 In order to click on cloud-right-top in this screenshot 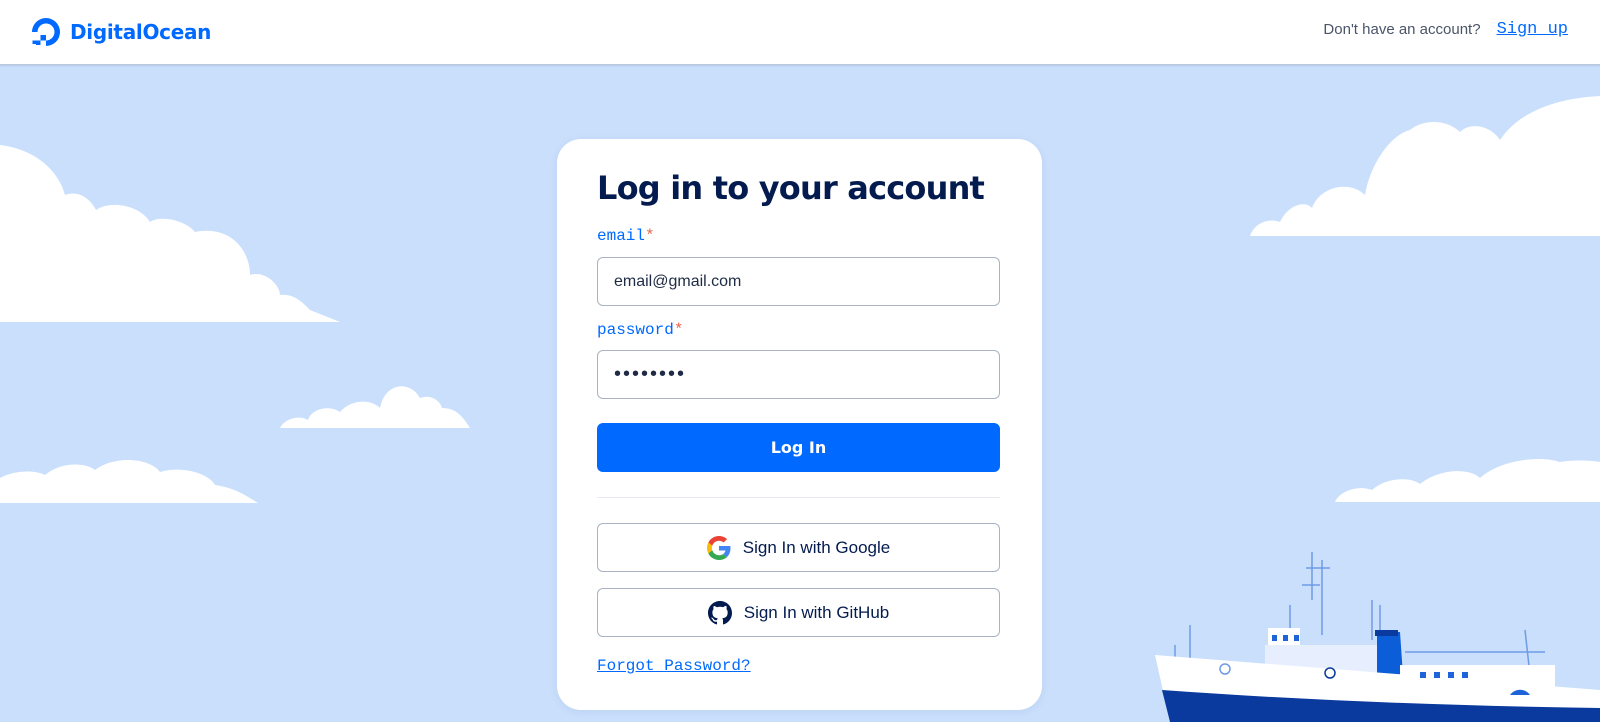, I will do `click(1425, 166)`.